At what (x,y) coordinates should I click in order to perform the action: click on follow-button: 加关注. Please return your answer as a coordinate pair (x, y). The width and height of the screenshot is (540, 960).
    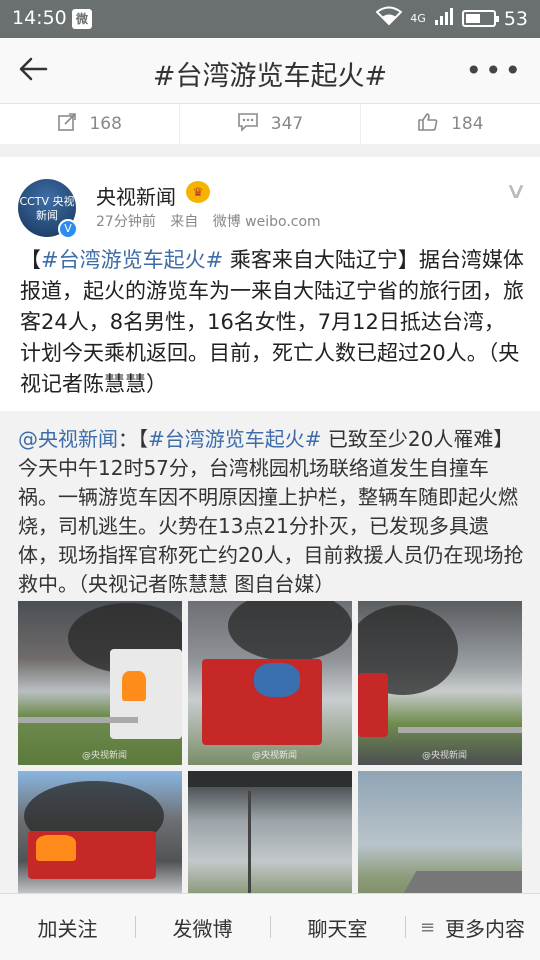
    Looking at the image, I should click on (67, 927).